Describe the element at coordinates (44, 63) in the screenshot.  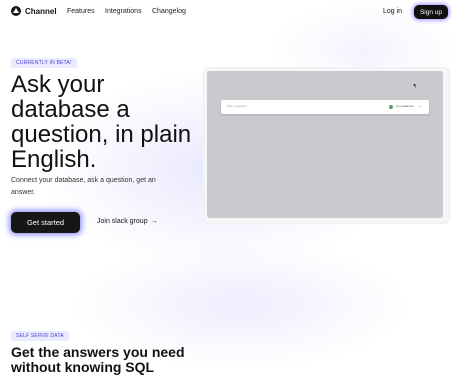
I see `beta-badge: CURRENTLY IN BETA!` at that location.